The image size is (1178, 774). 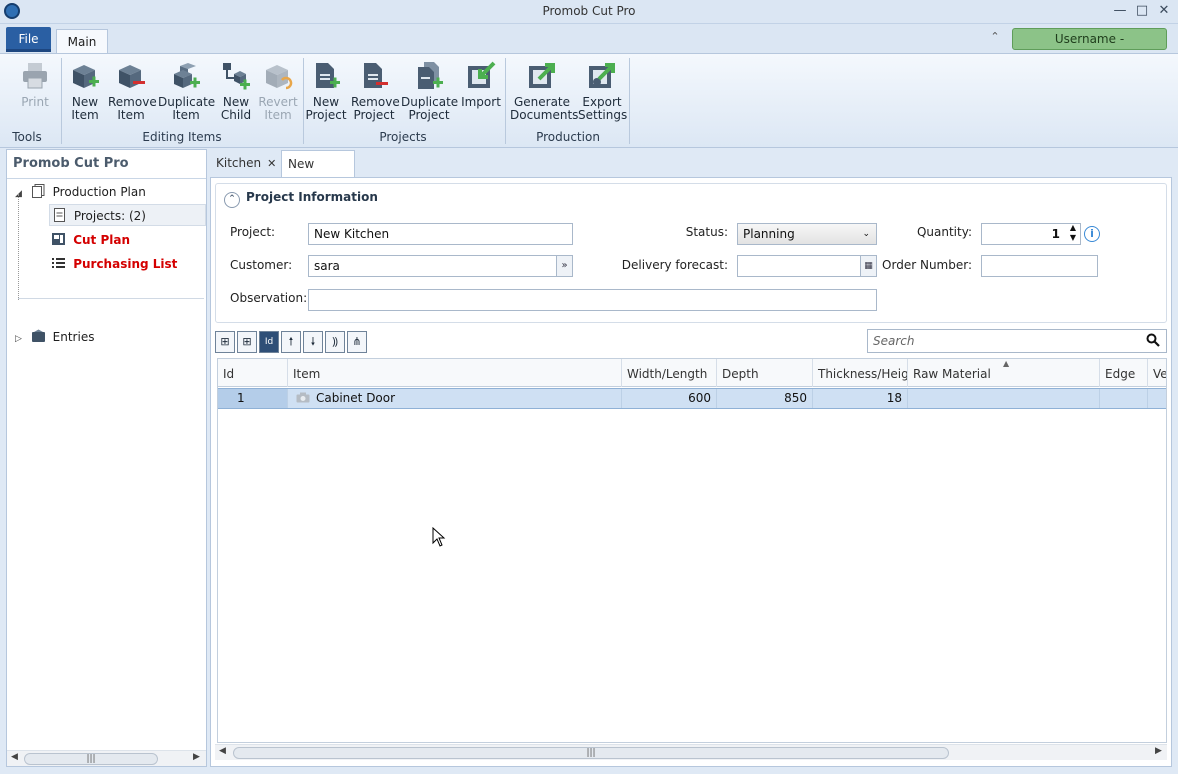 What do you see at coordinates (375, 93) in the screenshot?
I see `remove-project-button: Remove Project` at bounding box center [375, 93].